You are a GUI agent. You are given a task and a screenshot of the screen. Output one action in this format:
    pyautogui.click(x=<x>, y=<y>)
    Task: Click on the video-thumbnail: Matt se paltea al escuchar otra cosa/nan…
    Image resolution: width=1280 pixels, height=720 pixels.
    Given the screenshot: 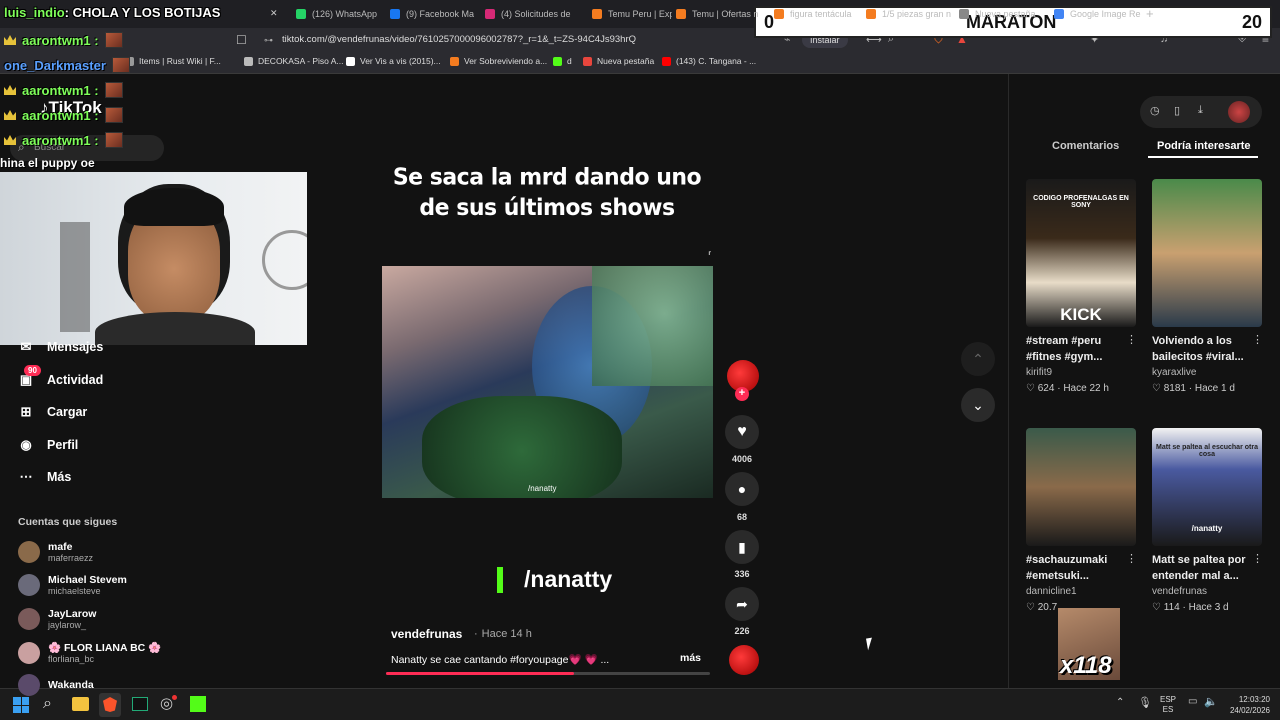 What is the action you would take?
    pyautogui.click(x=1207, y=487)
    